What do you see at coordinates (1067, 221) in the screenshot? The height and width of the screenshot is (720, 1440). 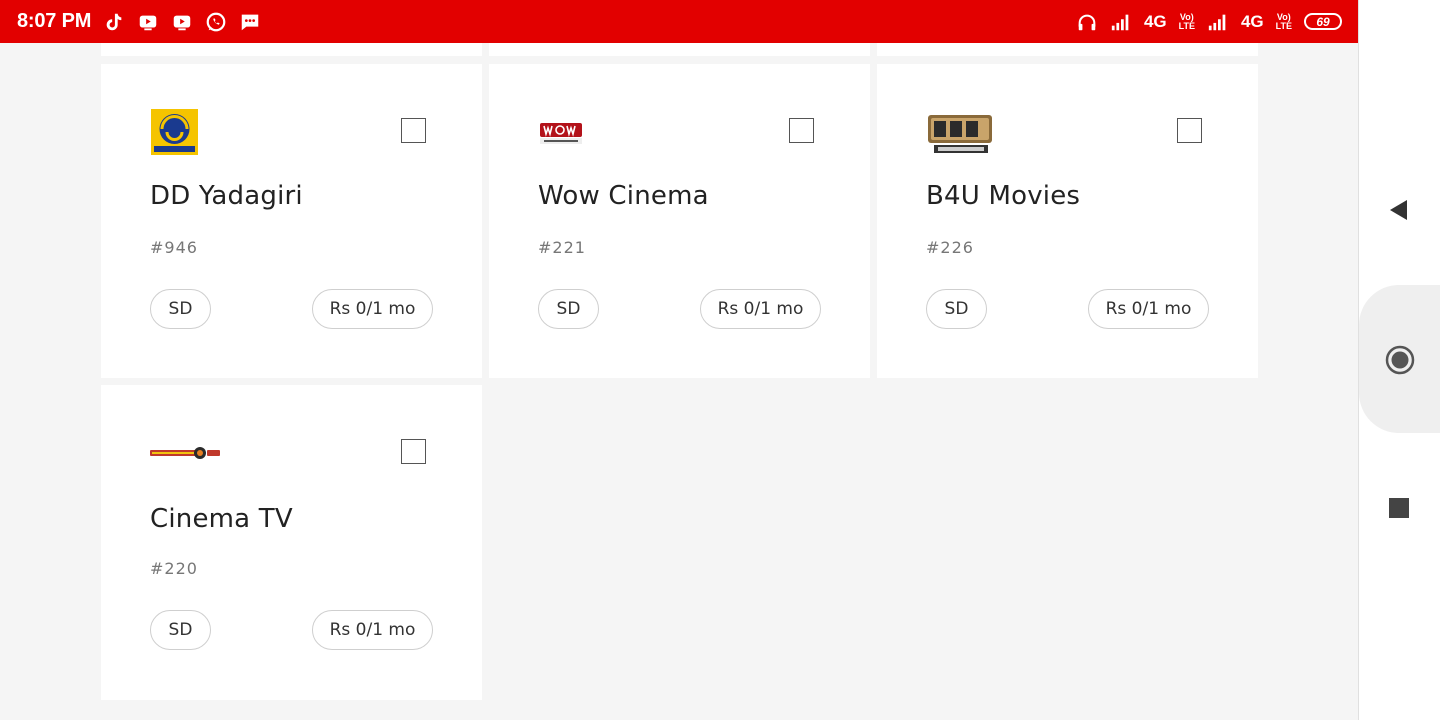 I see `channel-card: B4U Movies #226 SD Rs 0/1 mo` at bounding box center [1067, 221].